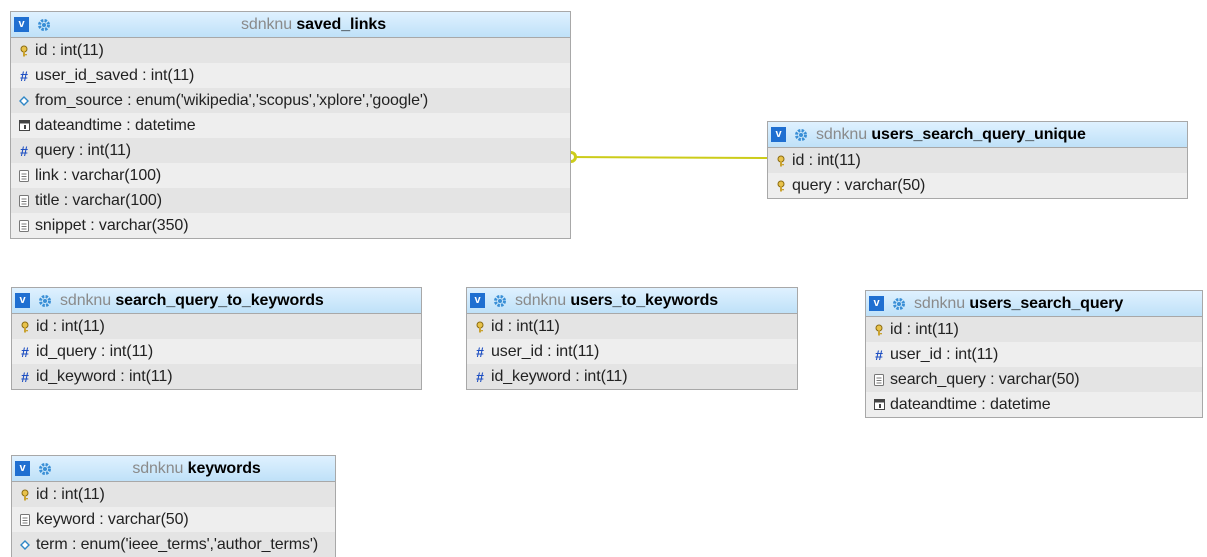  What do you see at coordinates (290, 225) in the screenshot?
I see `column-row: snippet : varchar(350)` at bounding box center [290, 225].